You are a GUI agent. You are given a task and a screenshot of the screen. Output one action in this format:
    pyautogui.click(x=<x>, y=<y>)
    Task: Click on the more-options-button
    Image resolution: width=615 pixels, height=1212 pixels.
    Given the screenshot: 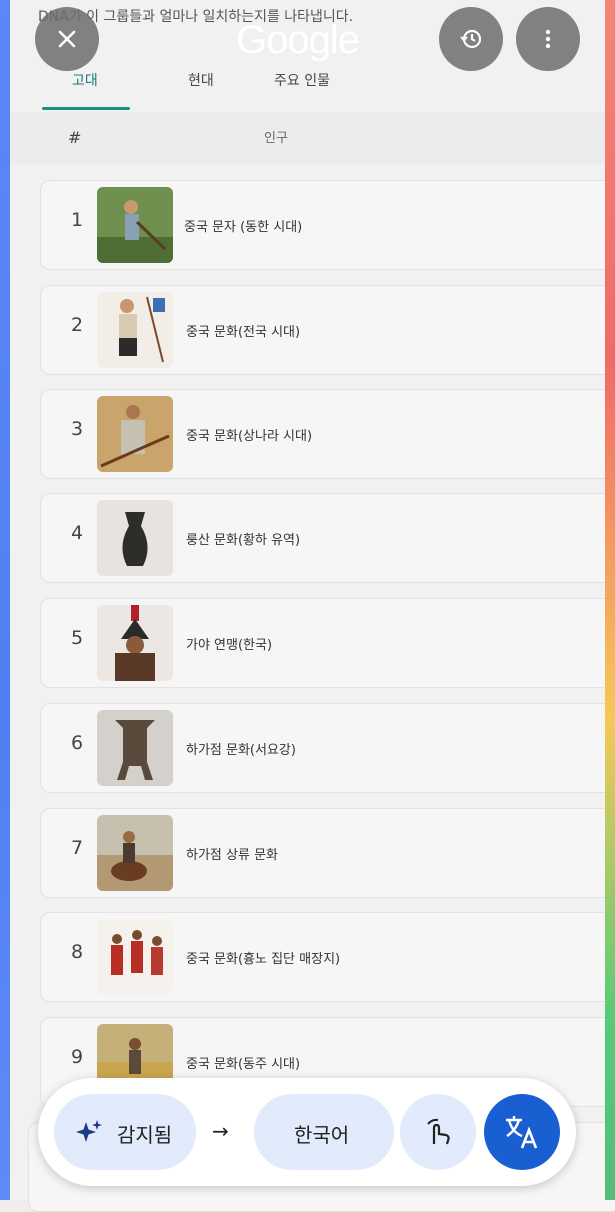 What is the action you would take?
    pyautogui.click(x=548, y=39)
    